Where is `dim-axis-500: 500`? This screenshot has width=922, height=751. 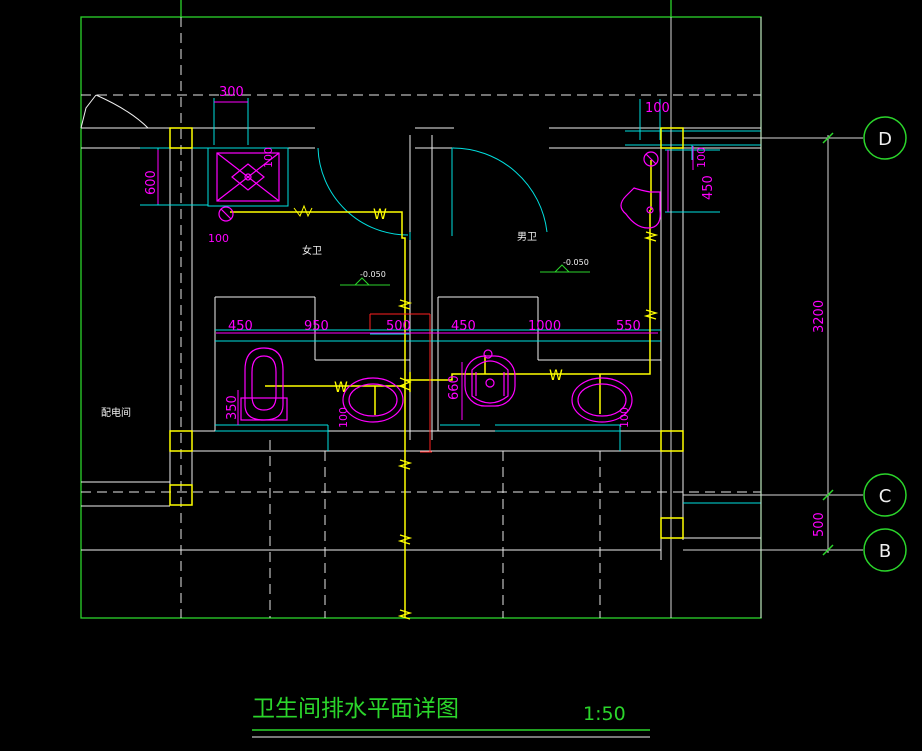 dim-axis-500: 500 is located at coordinates (819, 524).